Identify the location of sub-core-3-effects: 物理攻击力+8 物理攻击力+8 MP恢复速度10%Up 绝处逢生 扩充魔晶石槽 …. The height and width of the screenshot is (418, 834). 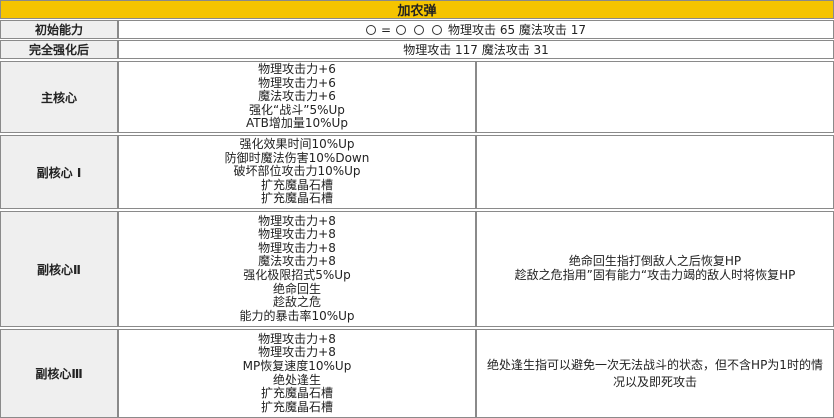
(297, 373).